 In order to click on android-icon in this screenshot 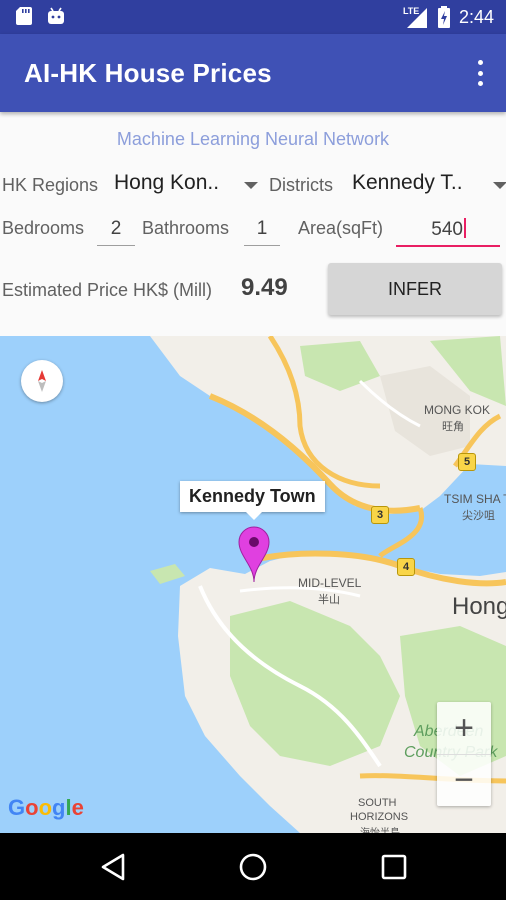, I will do `click(56, 15)`.